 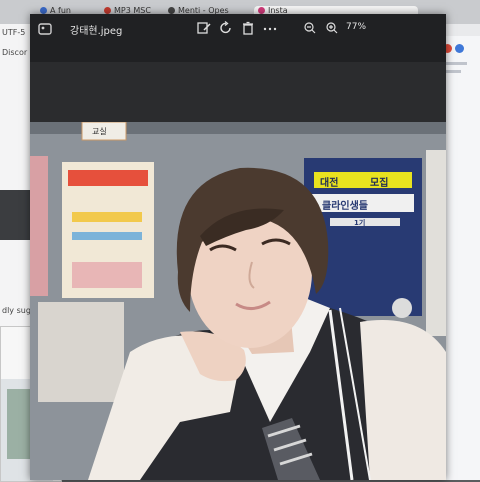 What do you see at coordinates (96, 31) in the screenshot?
I see `file-name: 강태현.jpeg` at bounding box center [96, 31].